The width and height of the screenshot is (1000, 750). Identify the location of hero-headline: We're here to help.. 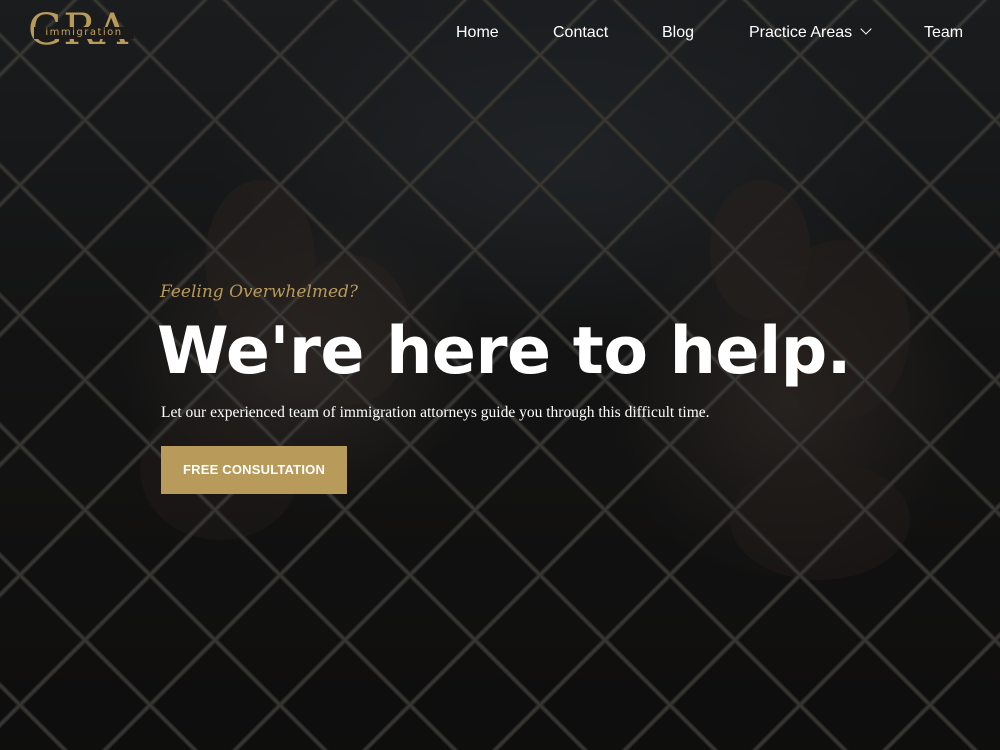
(504, 351).